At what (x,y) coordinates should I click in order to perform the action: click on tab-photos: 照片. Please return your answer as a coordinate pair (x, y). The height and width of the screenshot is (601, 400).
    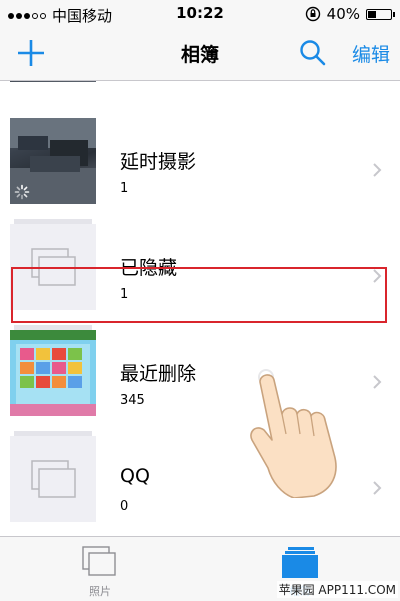
    Looking at the image, I should click on (100, 569).